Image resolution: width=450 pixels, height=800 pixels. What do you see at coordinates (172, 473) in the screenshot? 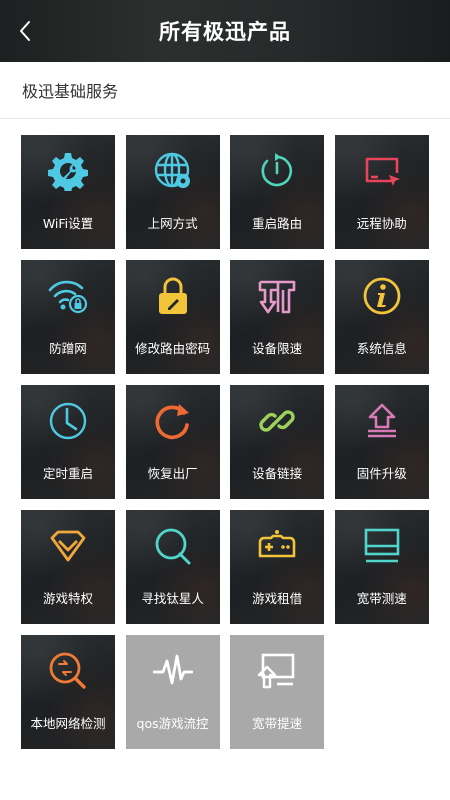
I see `tile-label: 恢复出厂` at bounding box center [172, 473].